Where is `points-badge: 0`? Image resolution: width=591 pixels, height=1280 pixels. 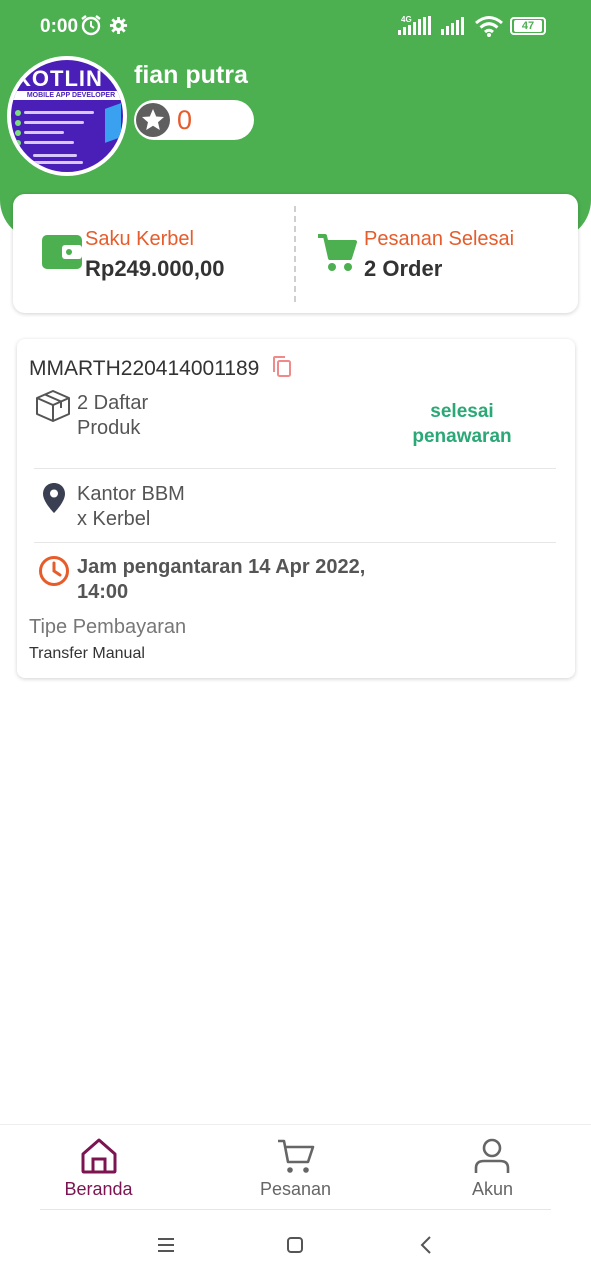
points-badge: 0 is located at coordinates (194, 120).